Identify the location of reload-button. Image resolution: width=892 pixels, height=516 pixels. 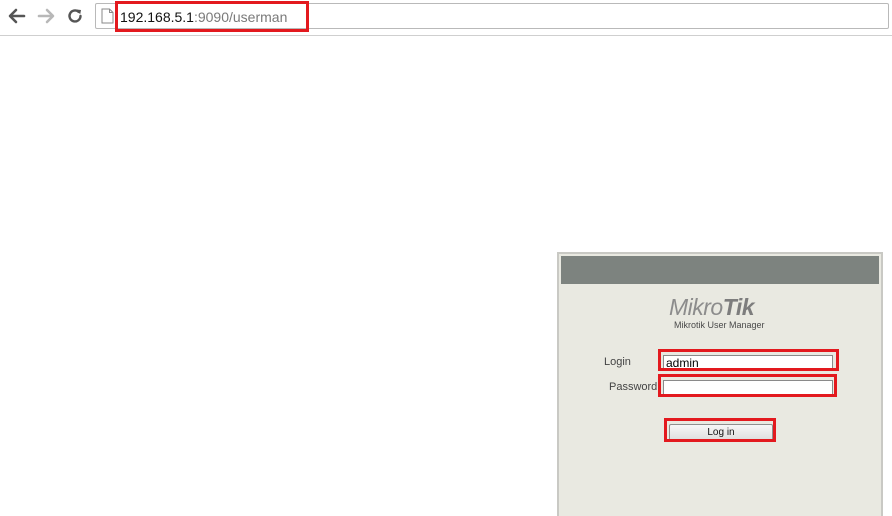
(75, 16).